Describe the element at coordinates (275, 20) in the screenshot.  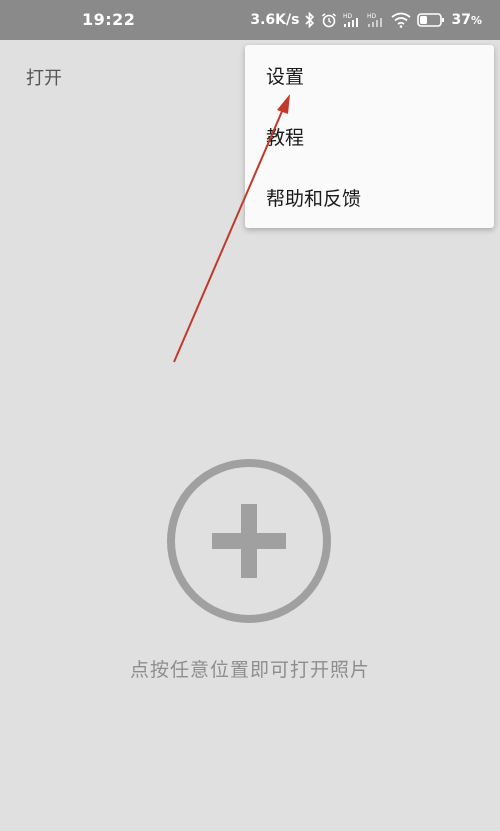
I see `network-speed: 3.6K/s` at that location.